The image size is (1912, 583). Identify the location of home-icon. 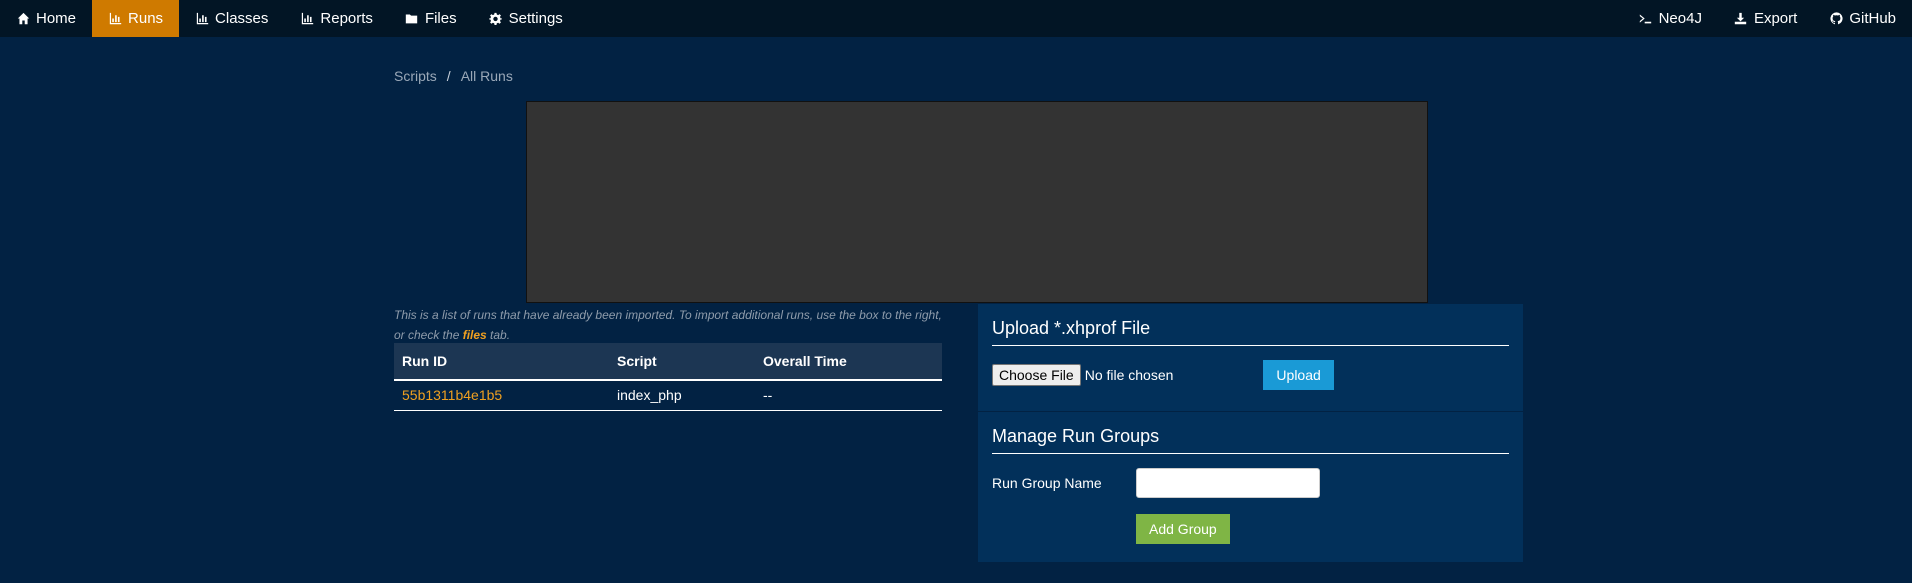
(23, 19).